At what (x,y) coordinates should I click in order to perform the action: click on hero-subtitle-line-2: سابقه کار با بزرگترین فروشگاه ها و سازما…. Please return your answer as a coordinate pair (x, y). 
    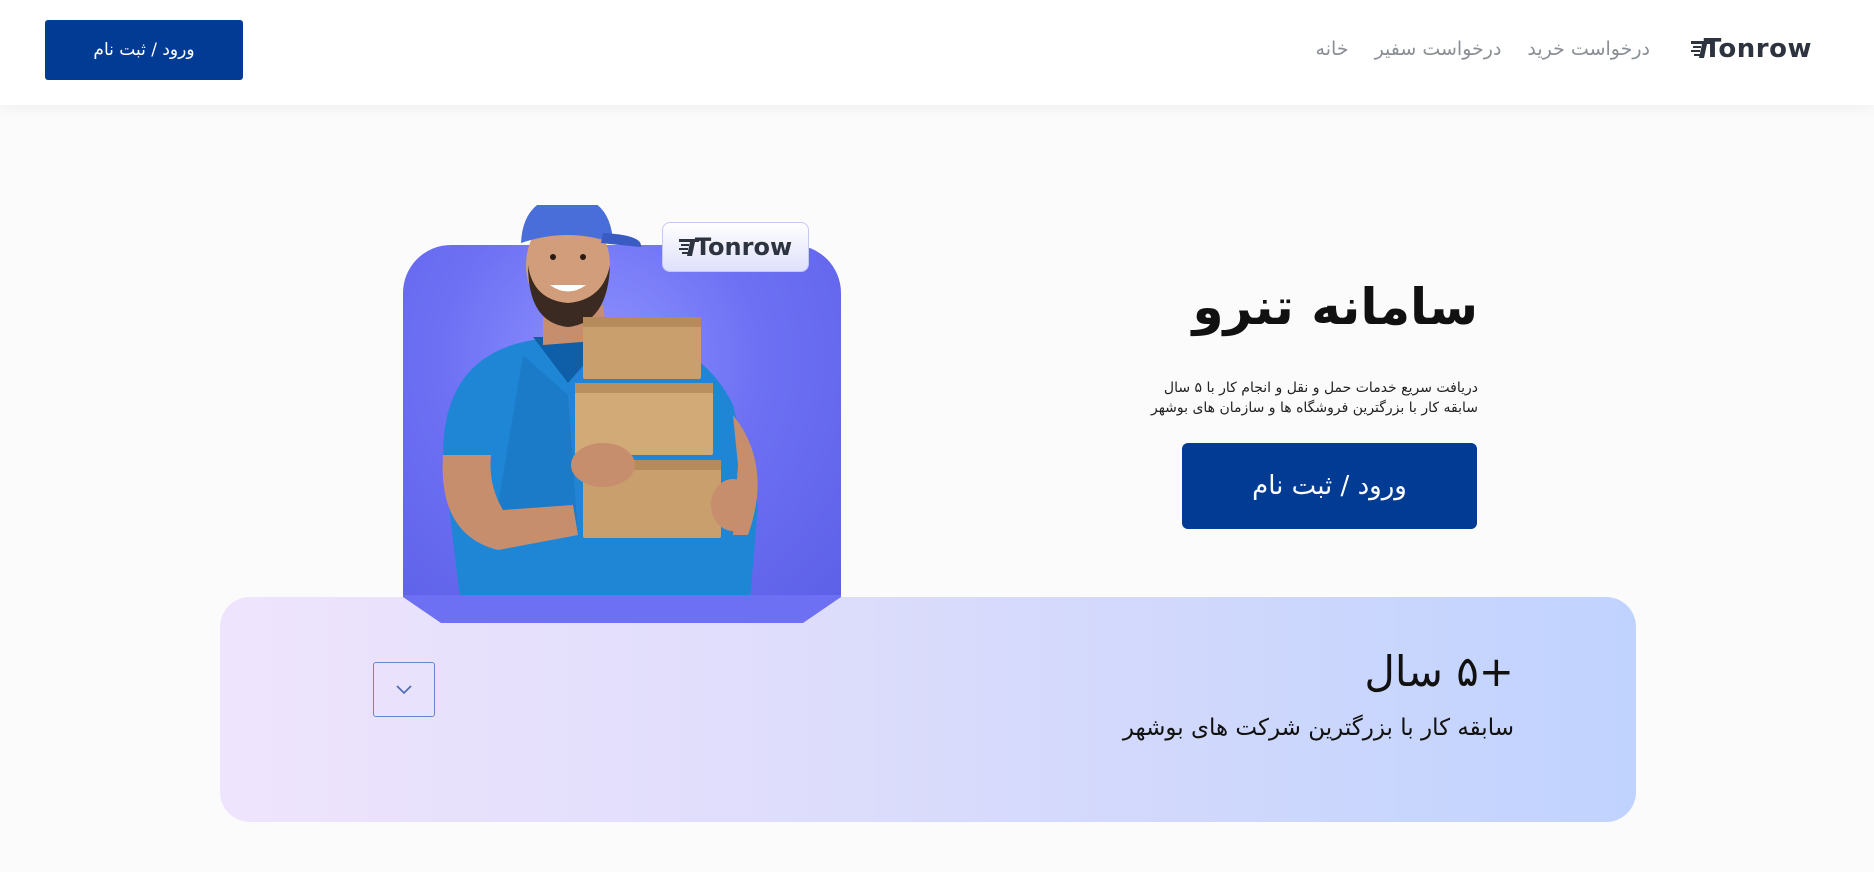
    Looking at the image, I should click on (1314, 408).